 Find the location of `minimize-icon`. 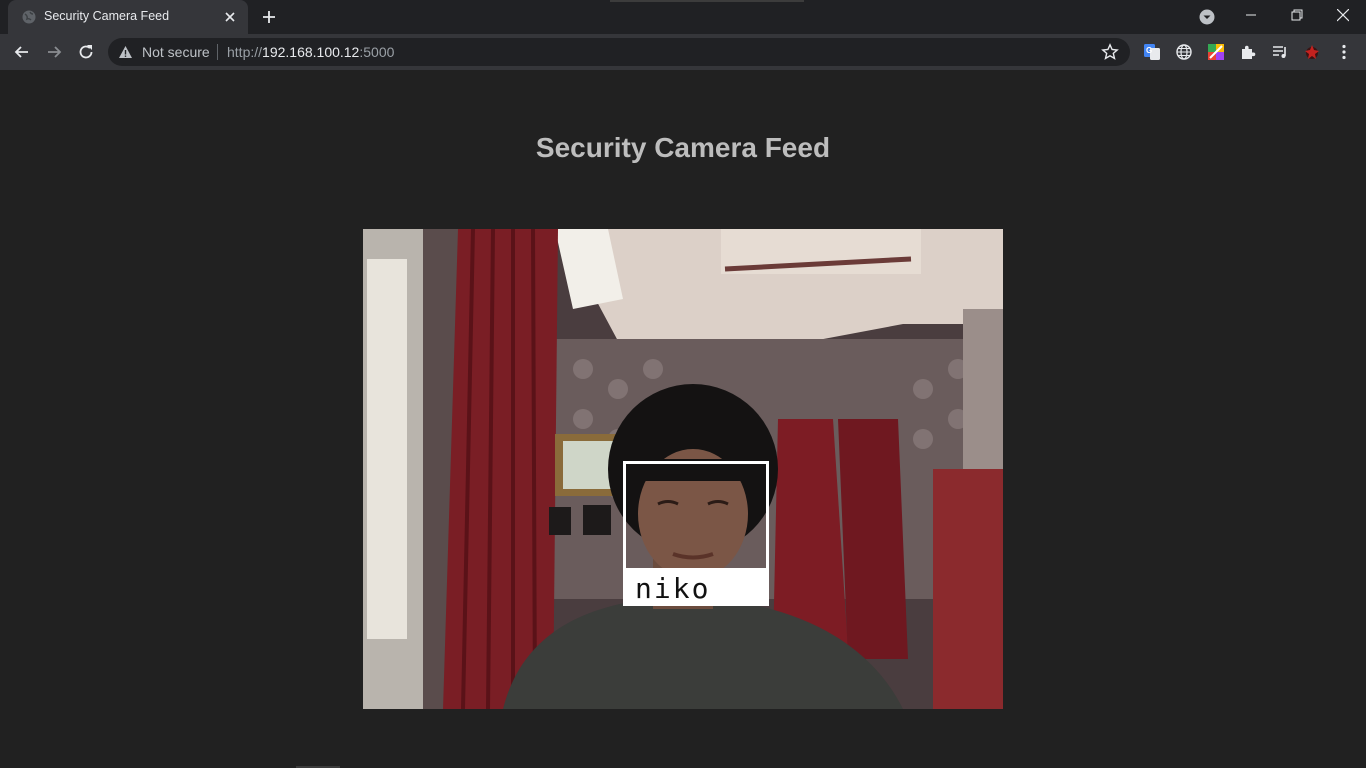

minimize-icon is located at coordinates (1251, 15).